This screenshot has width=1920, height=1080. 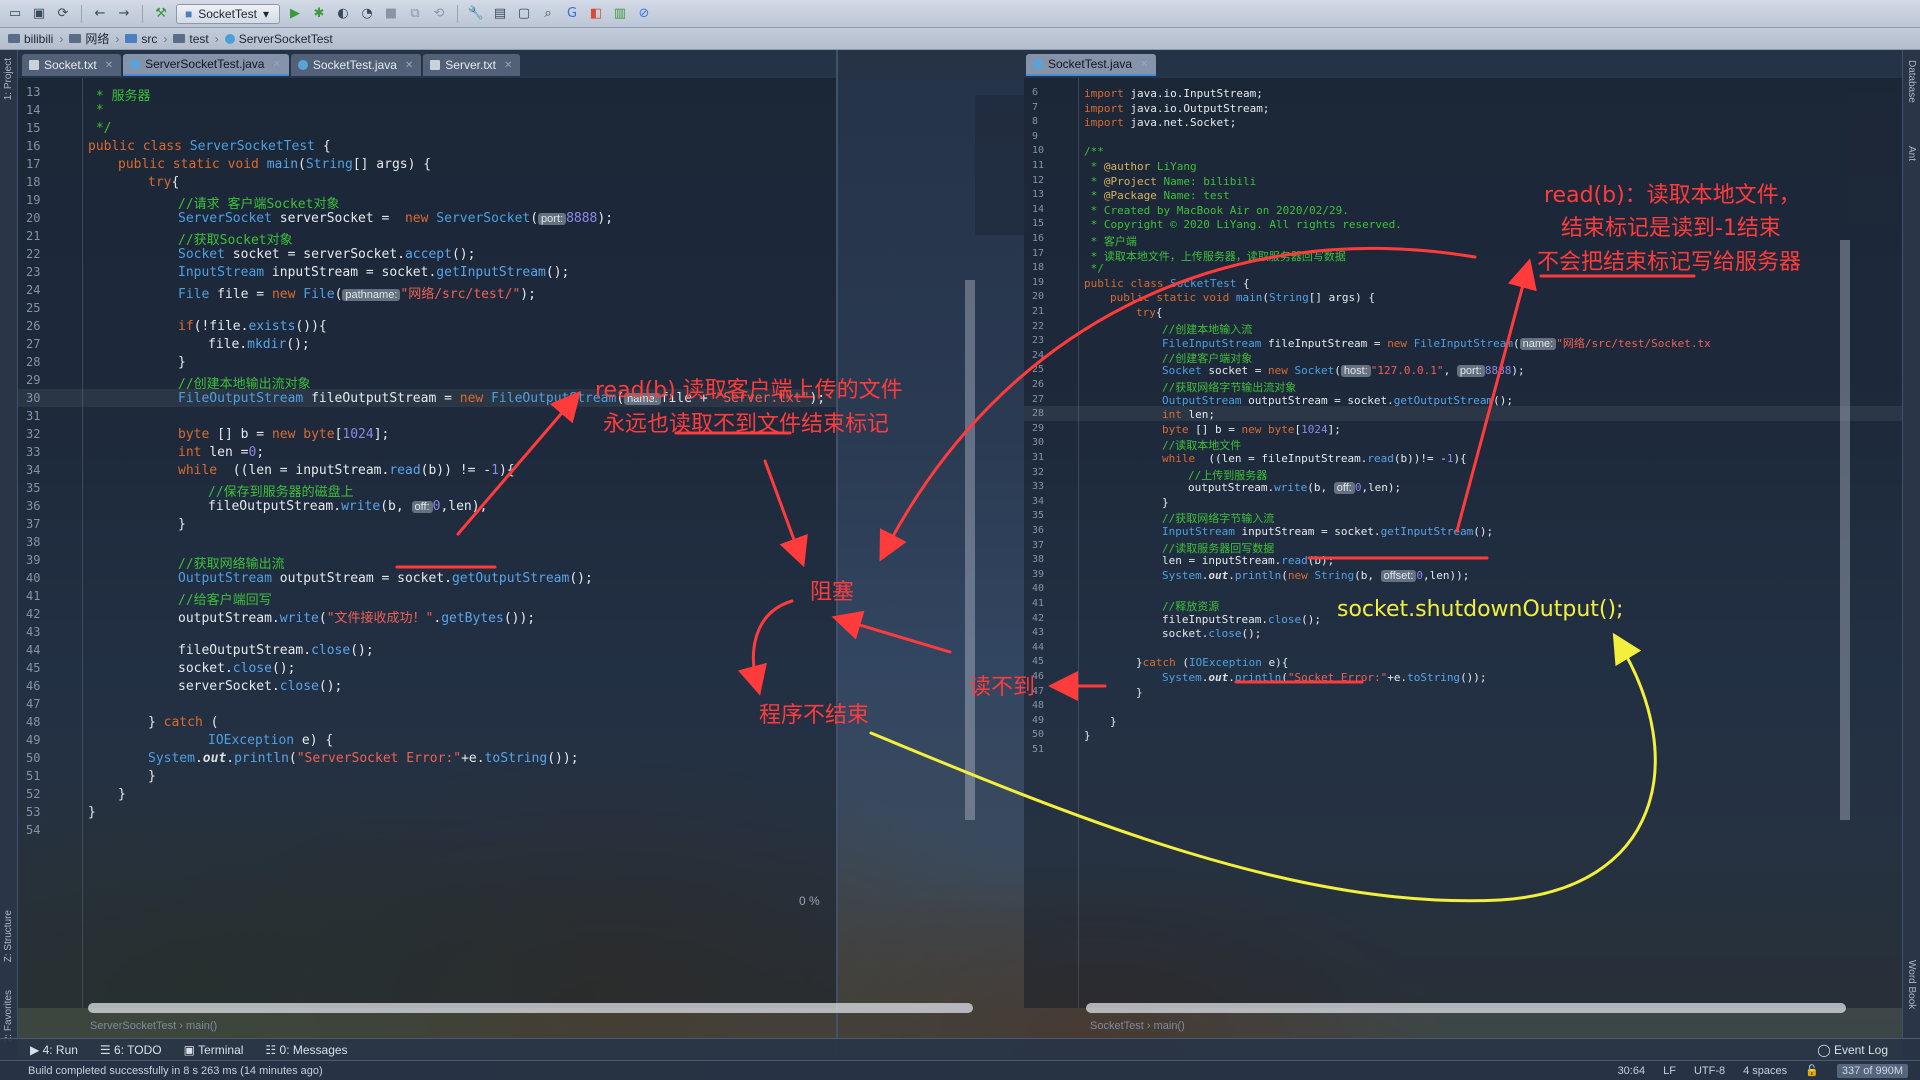 I want to click on code-line: * @Package Name: test, so click(x=1157, y=195).